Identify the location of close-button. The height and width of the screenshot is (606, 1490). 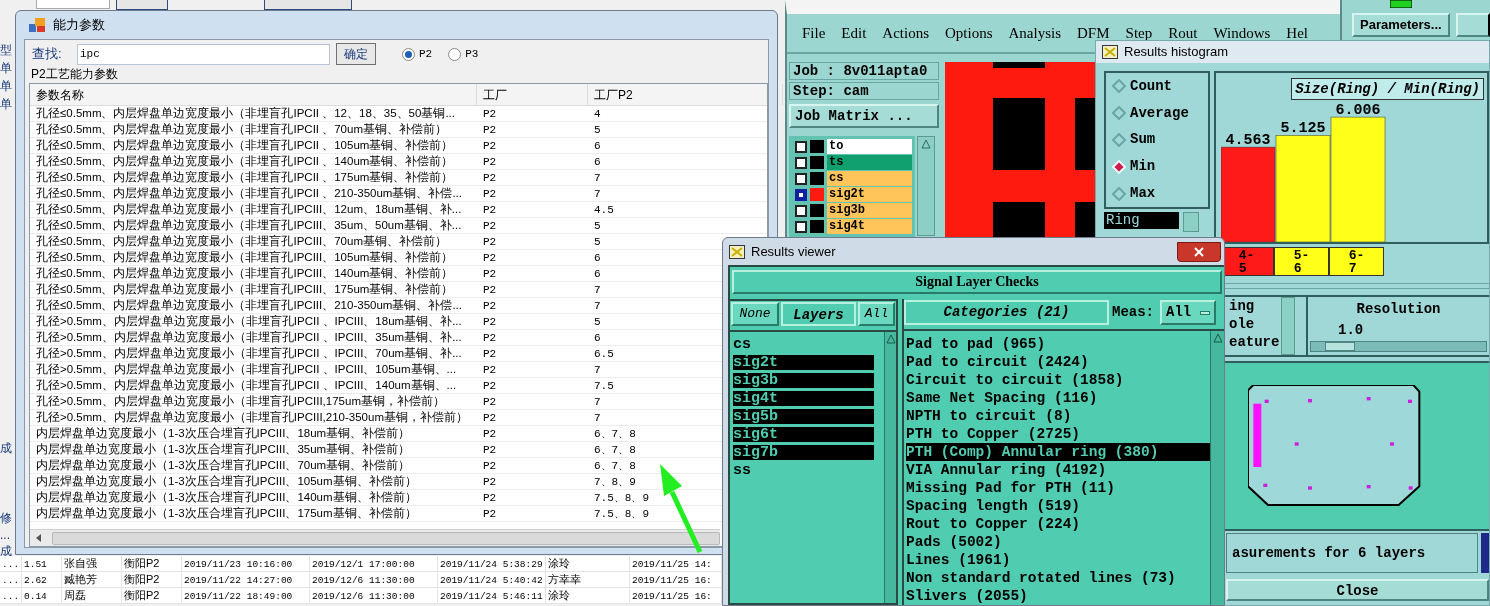
(1199, 251).